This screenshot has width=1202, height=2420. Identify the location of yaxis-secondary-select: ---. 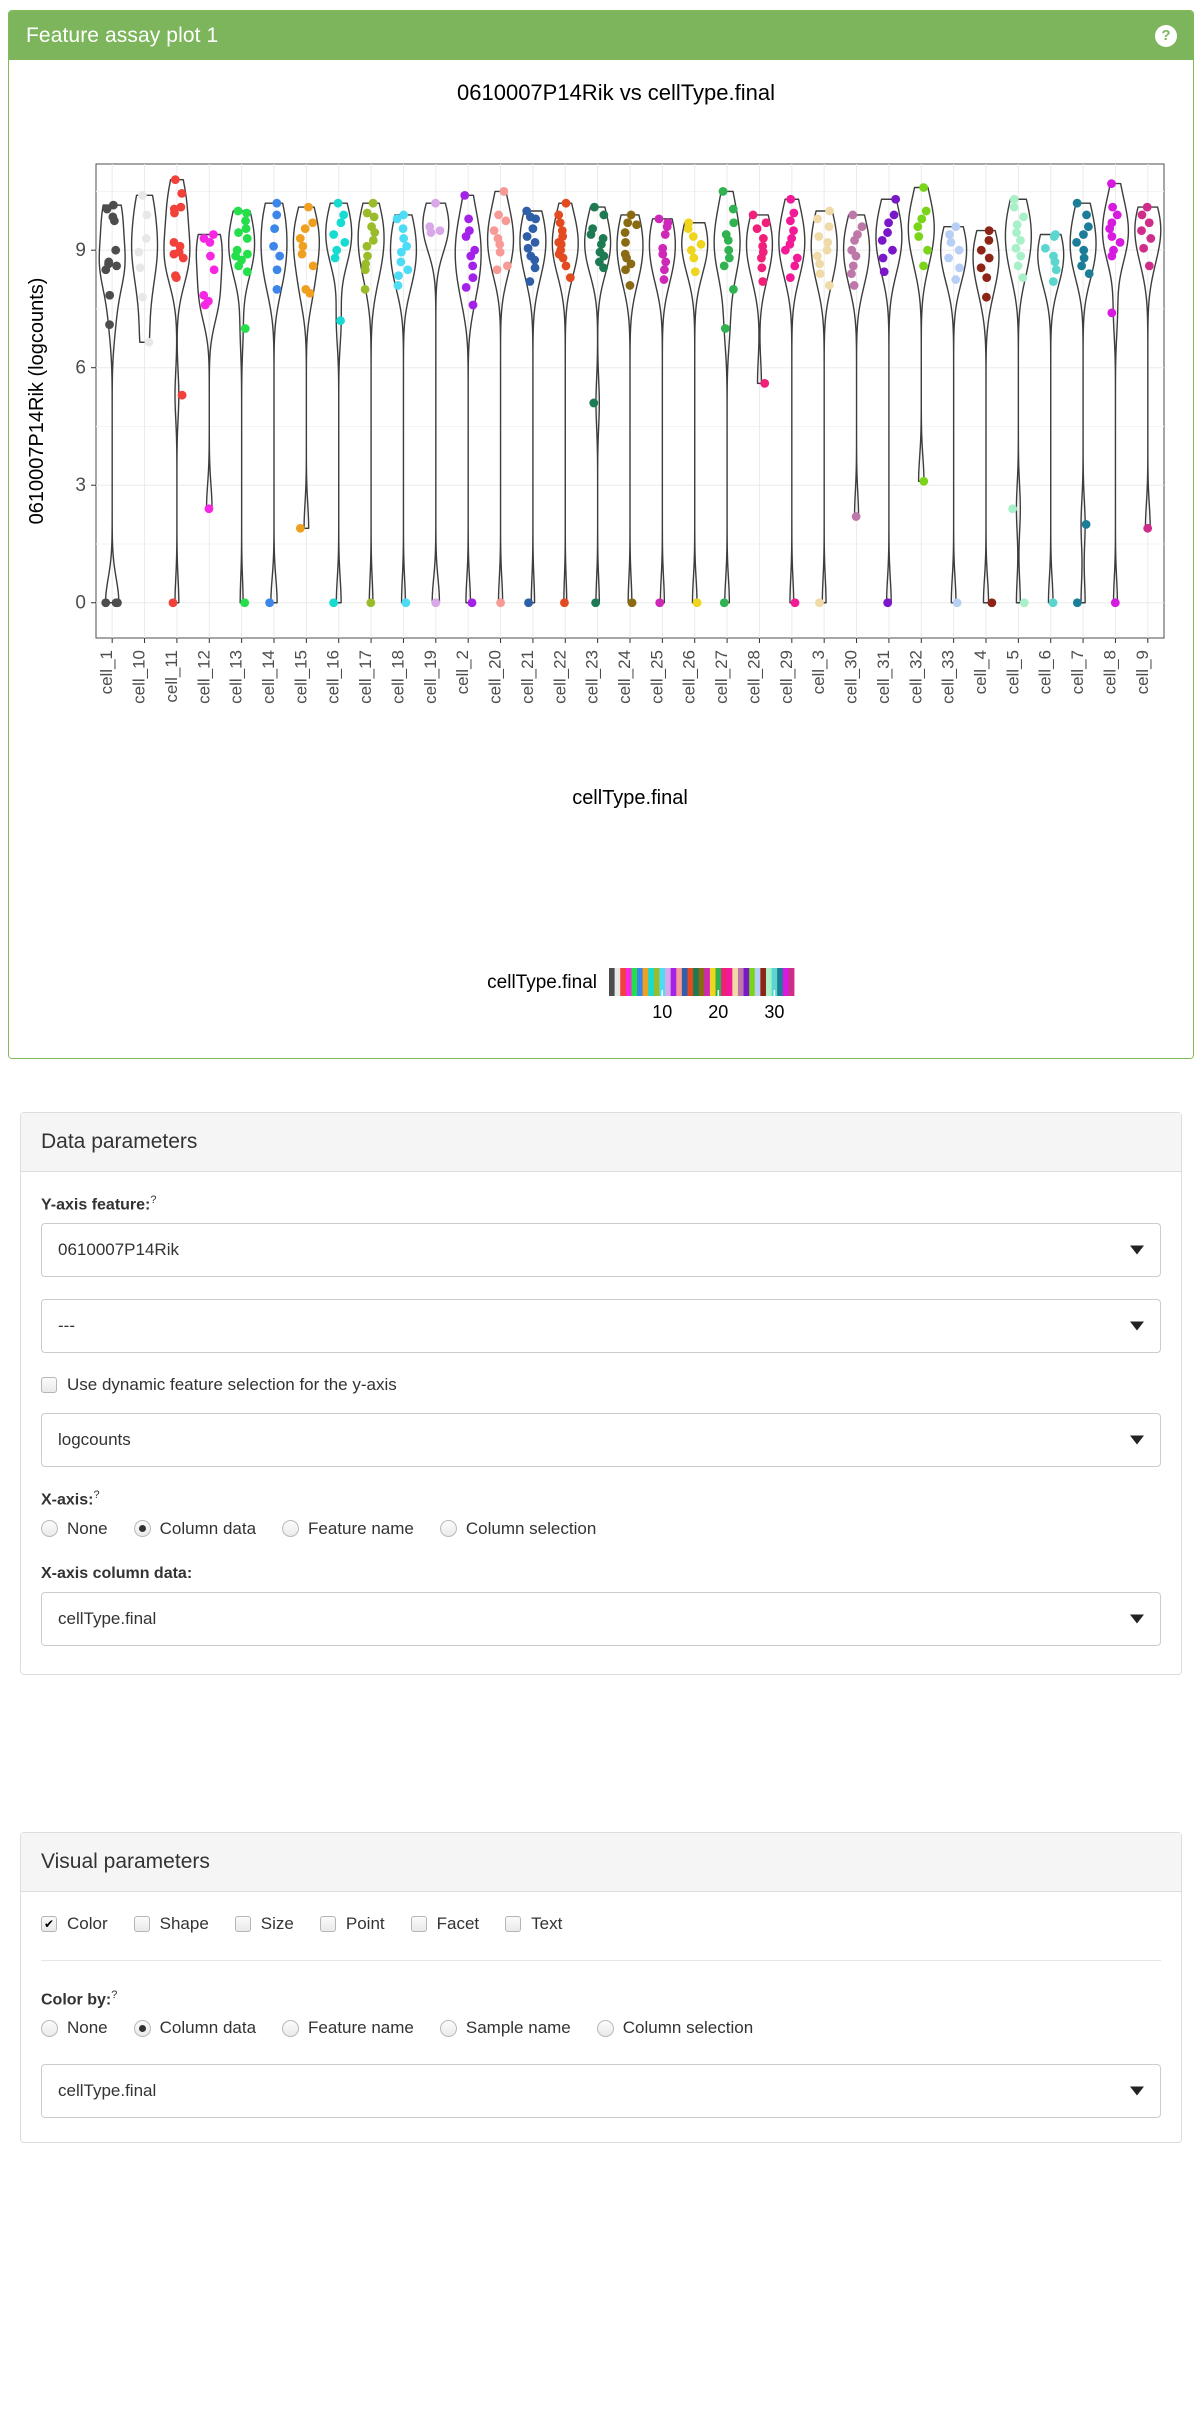
(601, 1326).